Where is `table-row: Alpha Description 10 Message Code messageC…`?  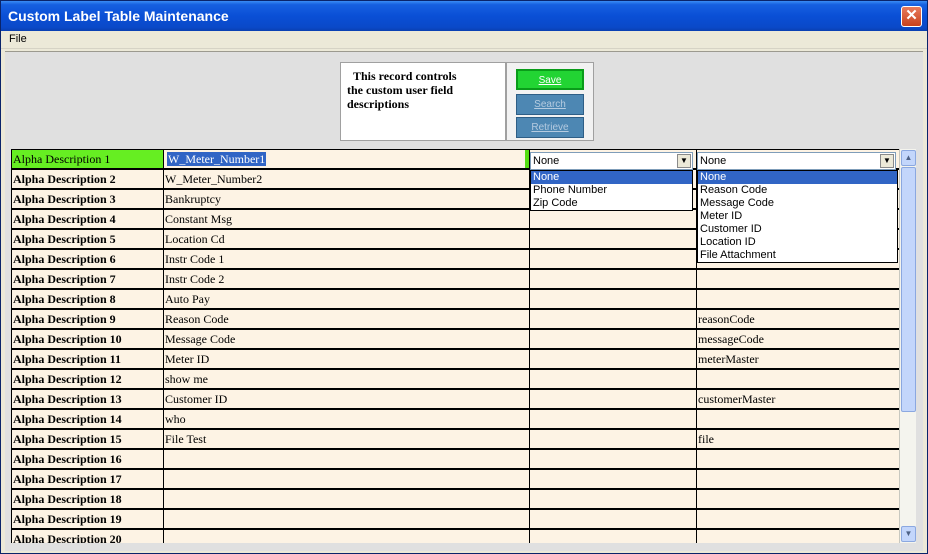
table-row: Alpha Description 10 Message Code messageC… is located at coordinates (455, 340).